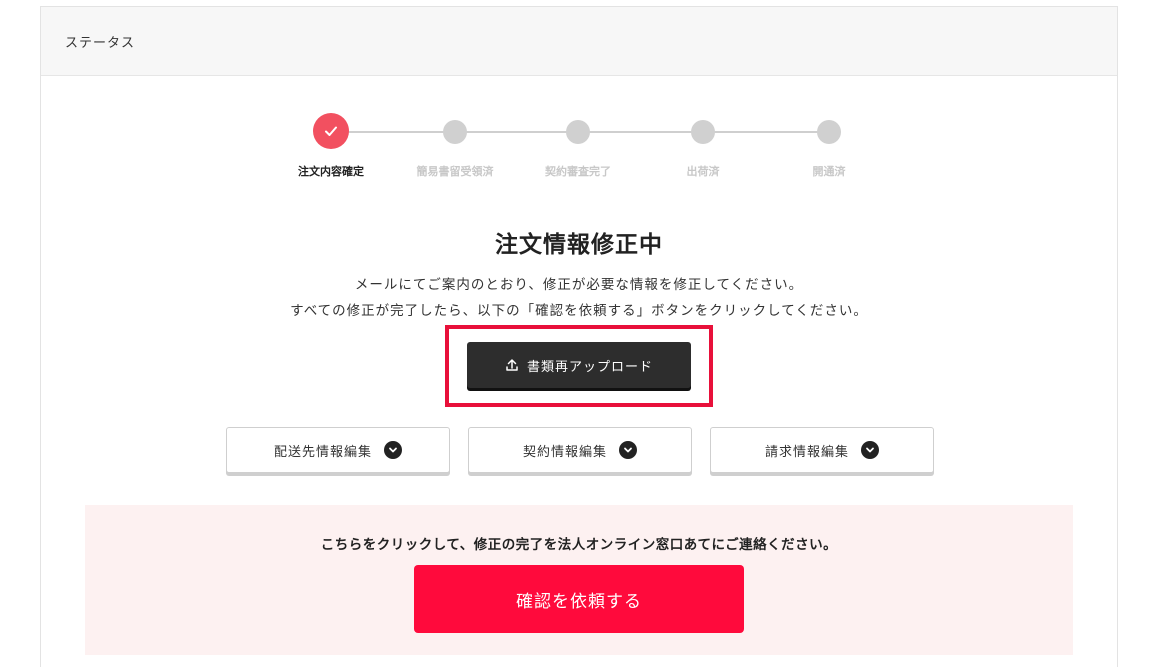  I want to click on step-1-check-icon, so click(331, 131).